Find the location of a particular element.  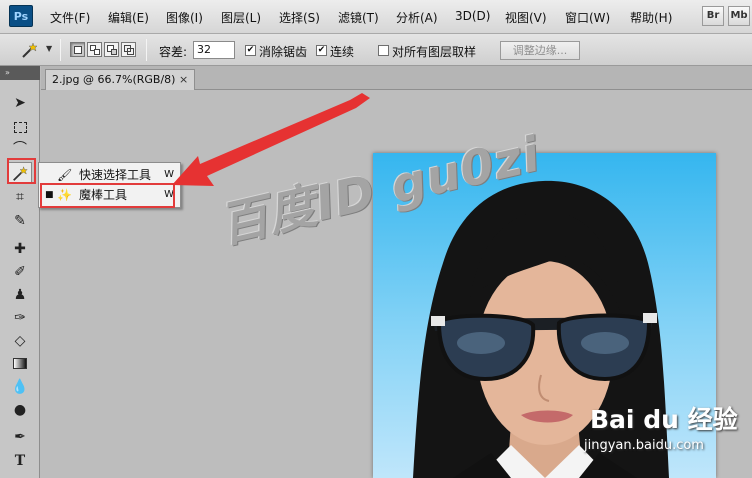

pen-tool: ✒ is located at coordinates (20, 437).